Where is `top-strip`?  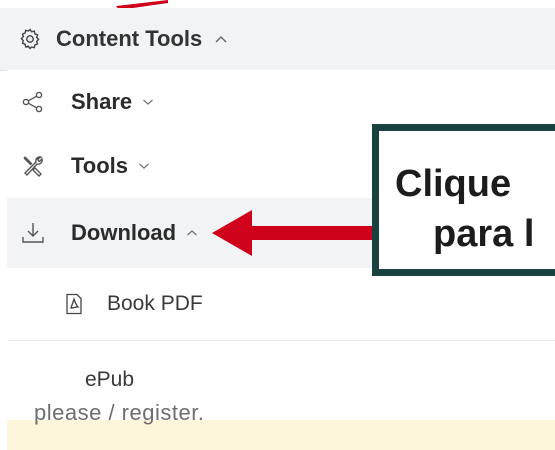 top-strip is located at coordinates (277, 4).